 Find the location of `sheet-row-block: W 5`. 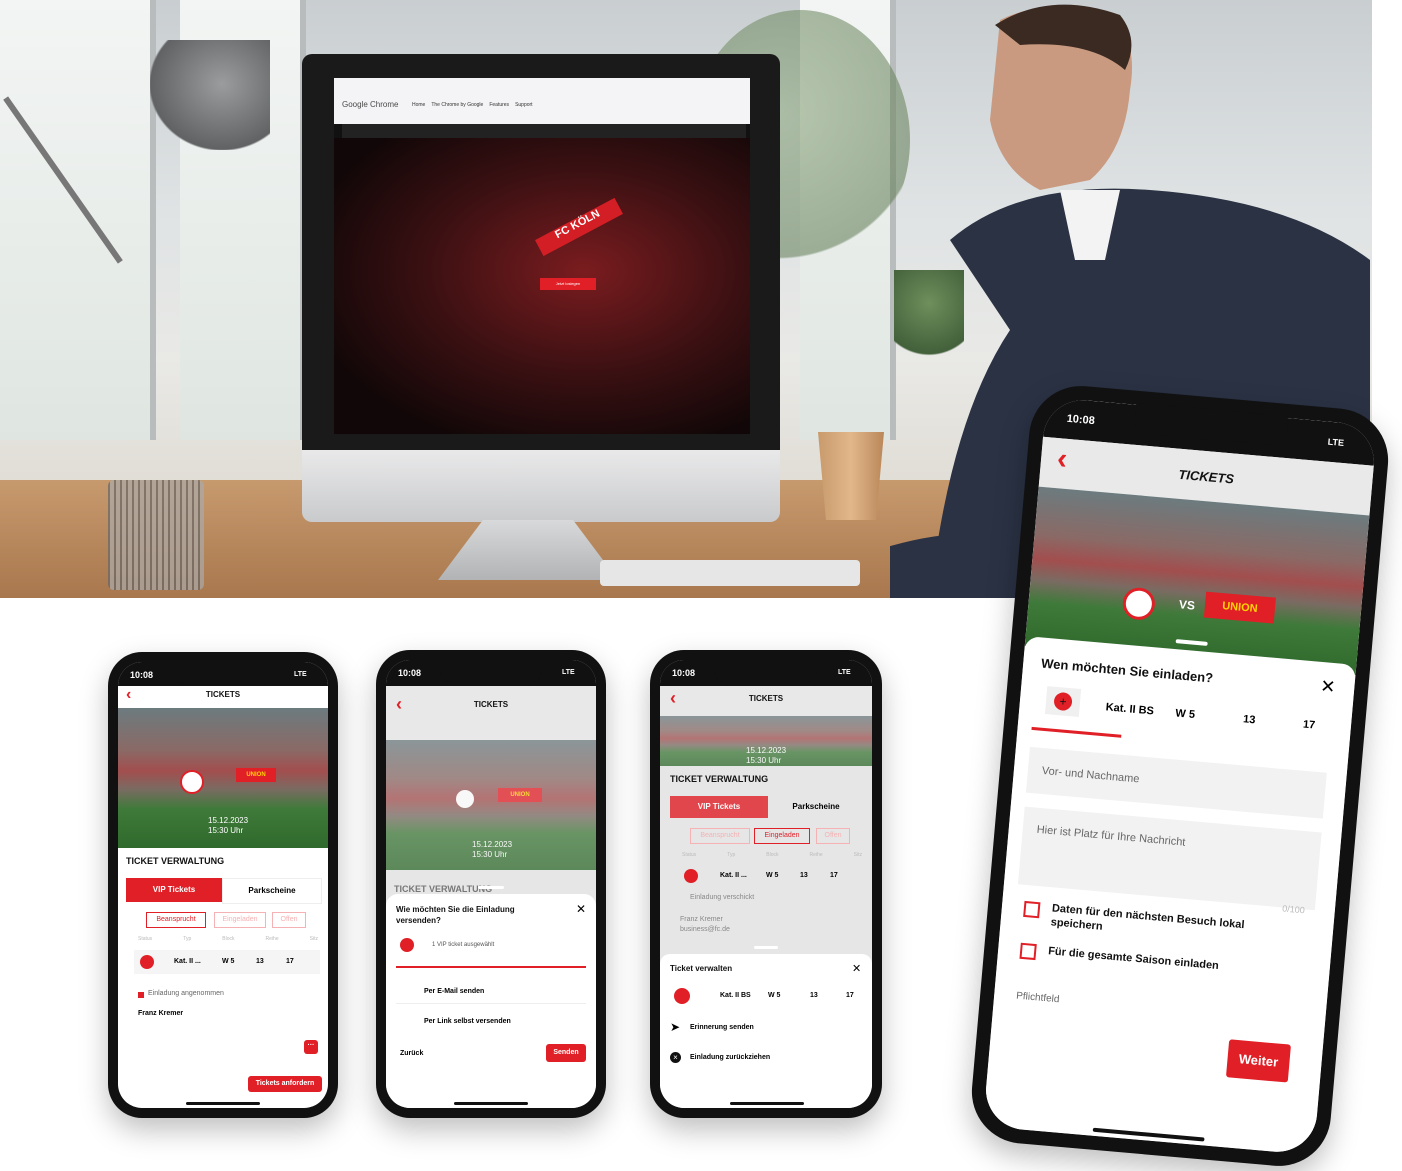

sheet-row-block: W 5 is located at coordinates (774, 995).